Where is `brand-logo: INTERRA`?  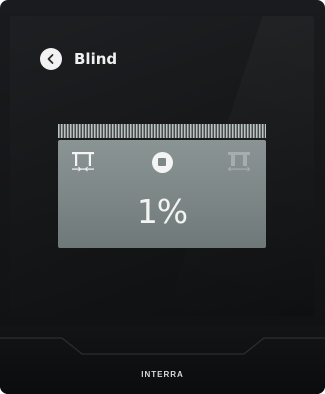 brand-logo: INTERRA is located at coordinates (162, 374).